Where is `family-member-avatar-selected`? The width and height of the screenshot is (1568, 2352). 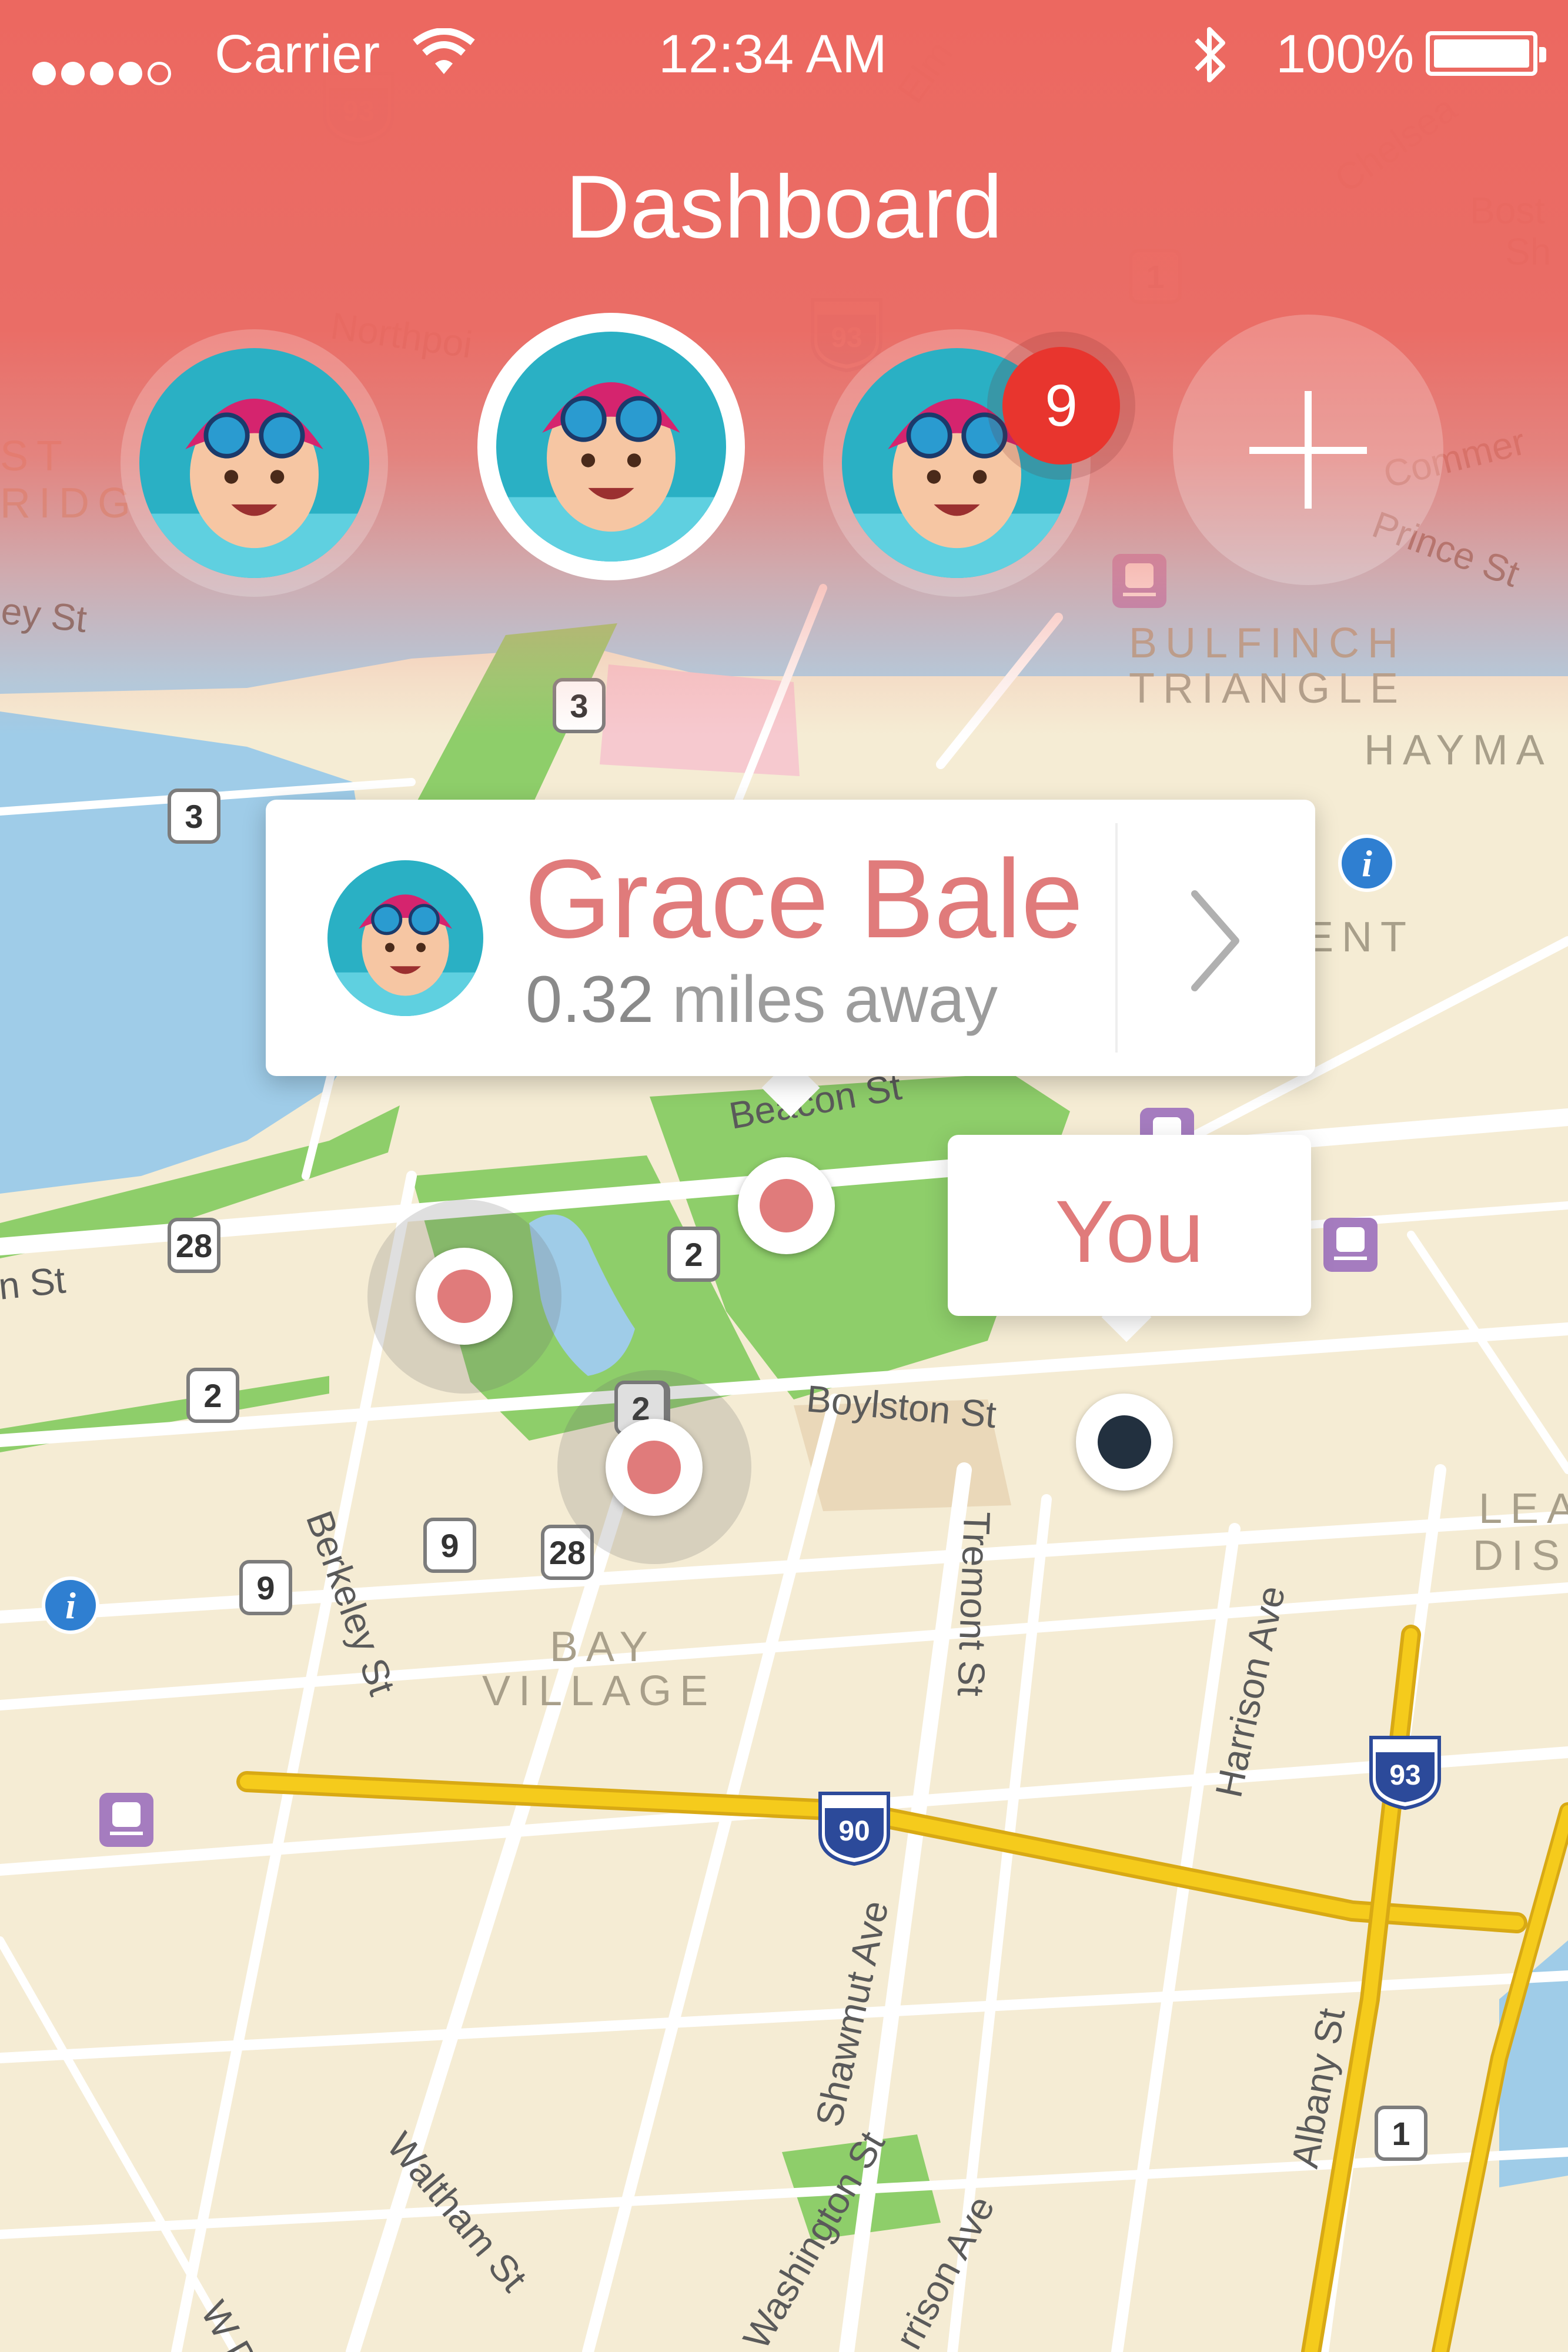
family-member-avatar-selected is located at coordinates (611, 446).